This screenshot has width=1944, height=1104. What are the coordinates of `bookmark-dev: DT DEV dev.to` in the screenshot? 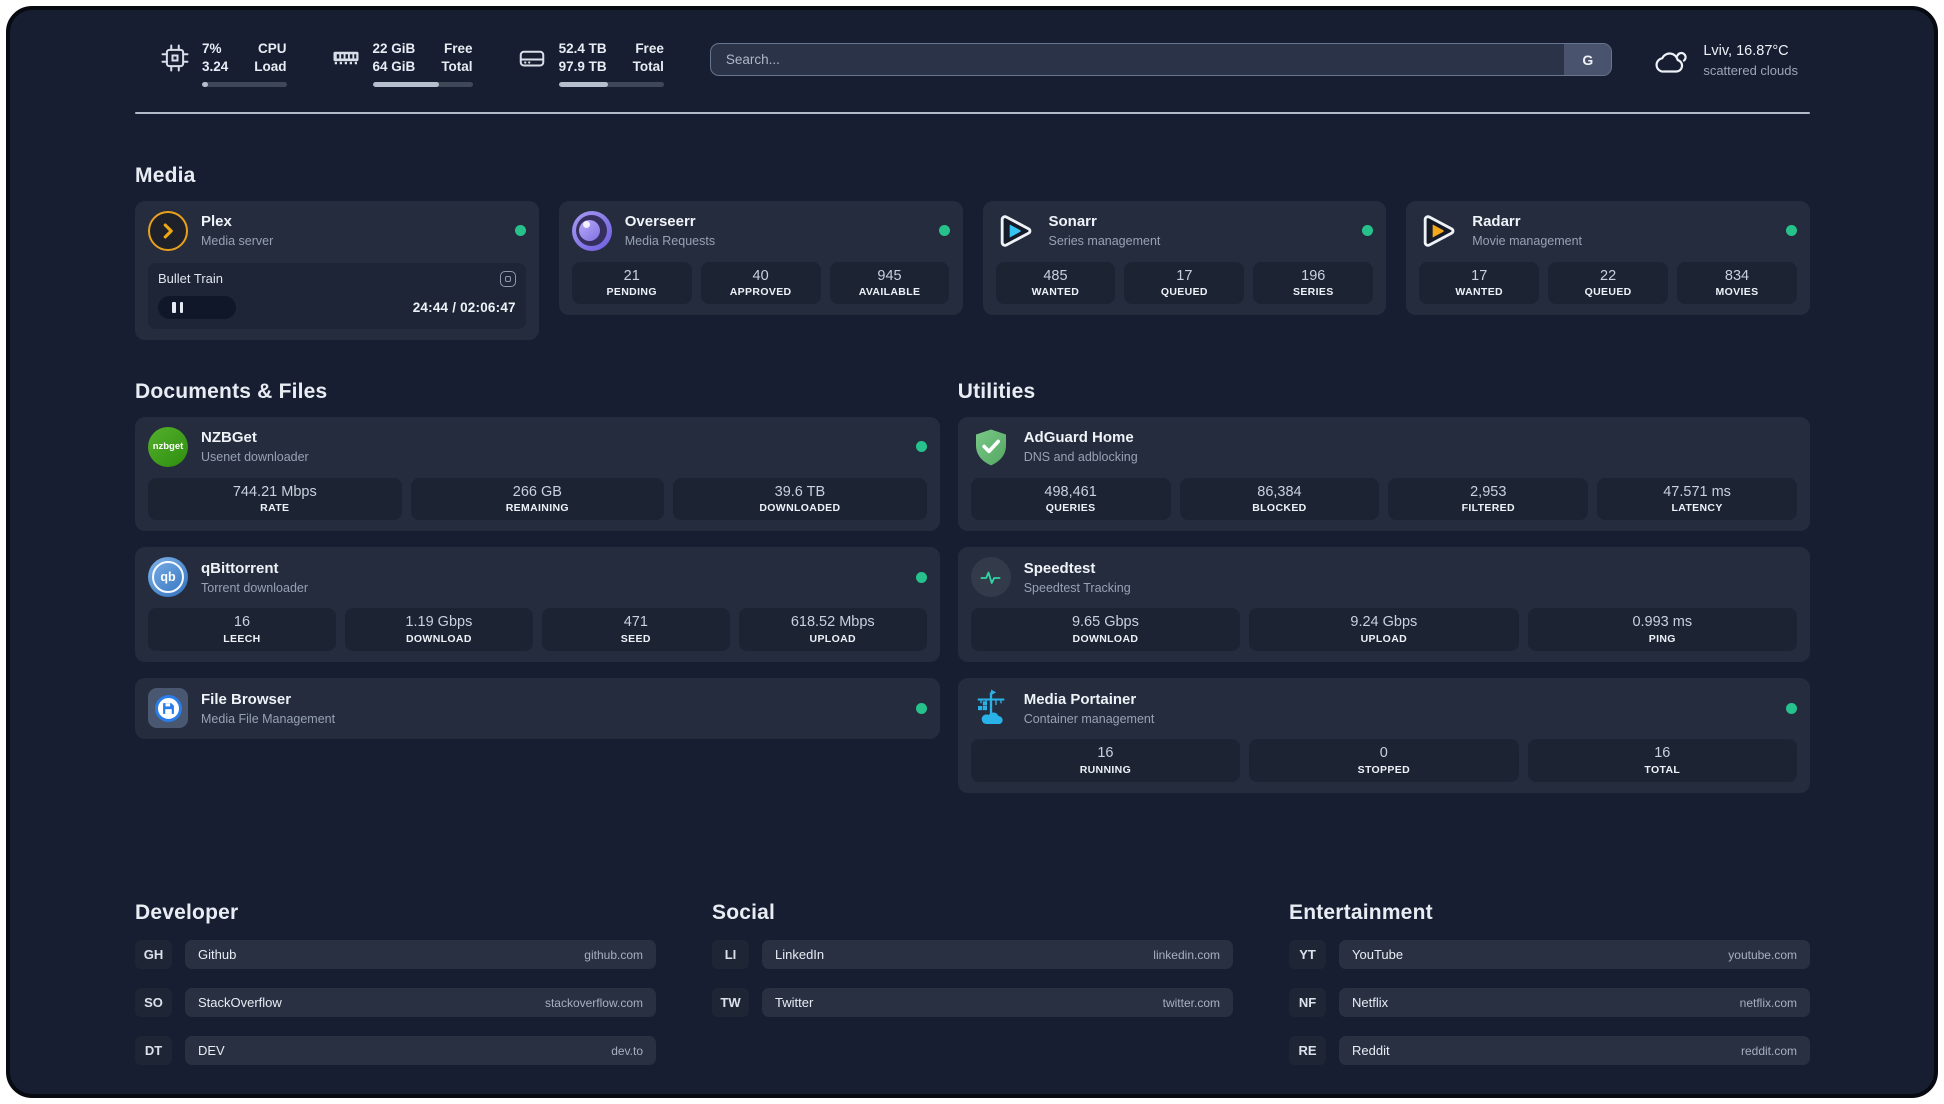 It's located at (395, 1051).